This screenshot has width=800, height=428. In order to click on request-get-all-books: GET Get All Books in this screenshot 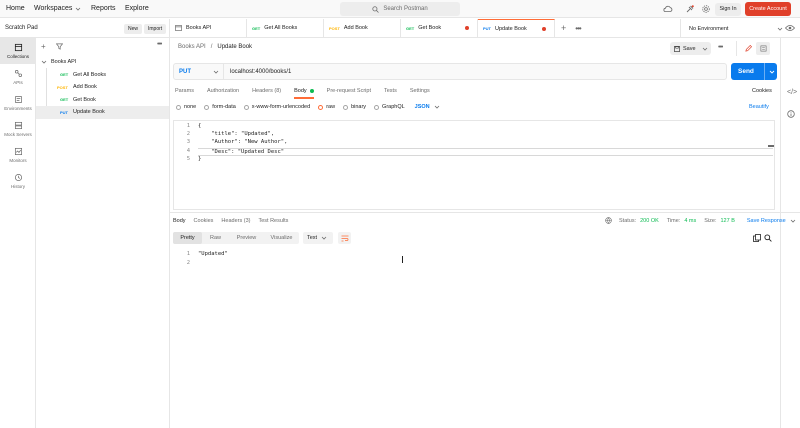, I will do `click(102, 75)`.